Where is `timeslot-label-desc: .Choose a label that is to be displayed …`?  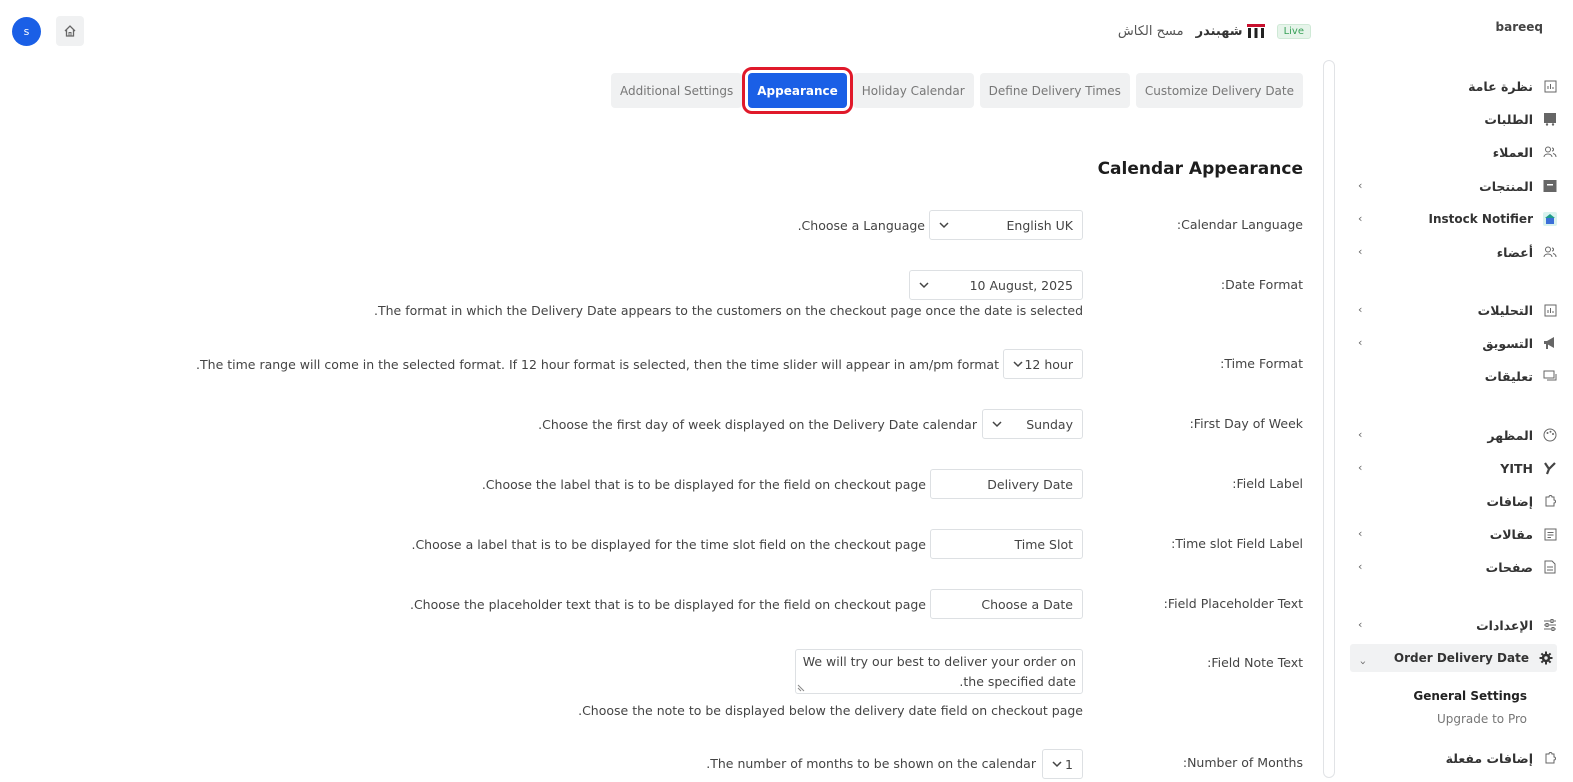 timeslot-label-desc: .Choose a label that is to be displayed … is located at coordinates (668, 544).